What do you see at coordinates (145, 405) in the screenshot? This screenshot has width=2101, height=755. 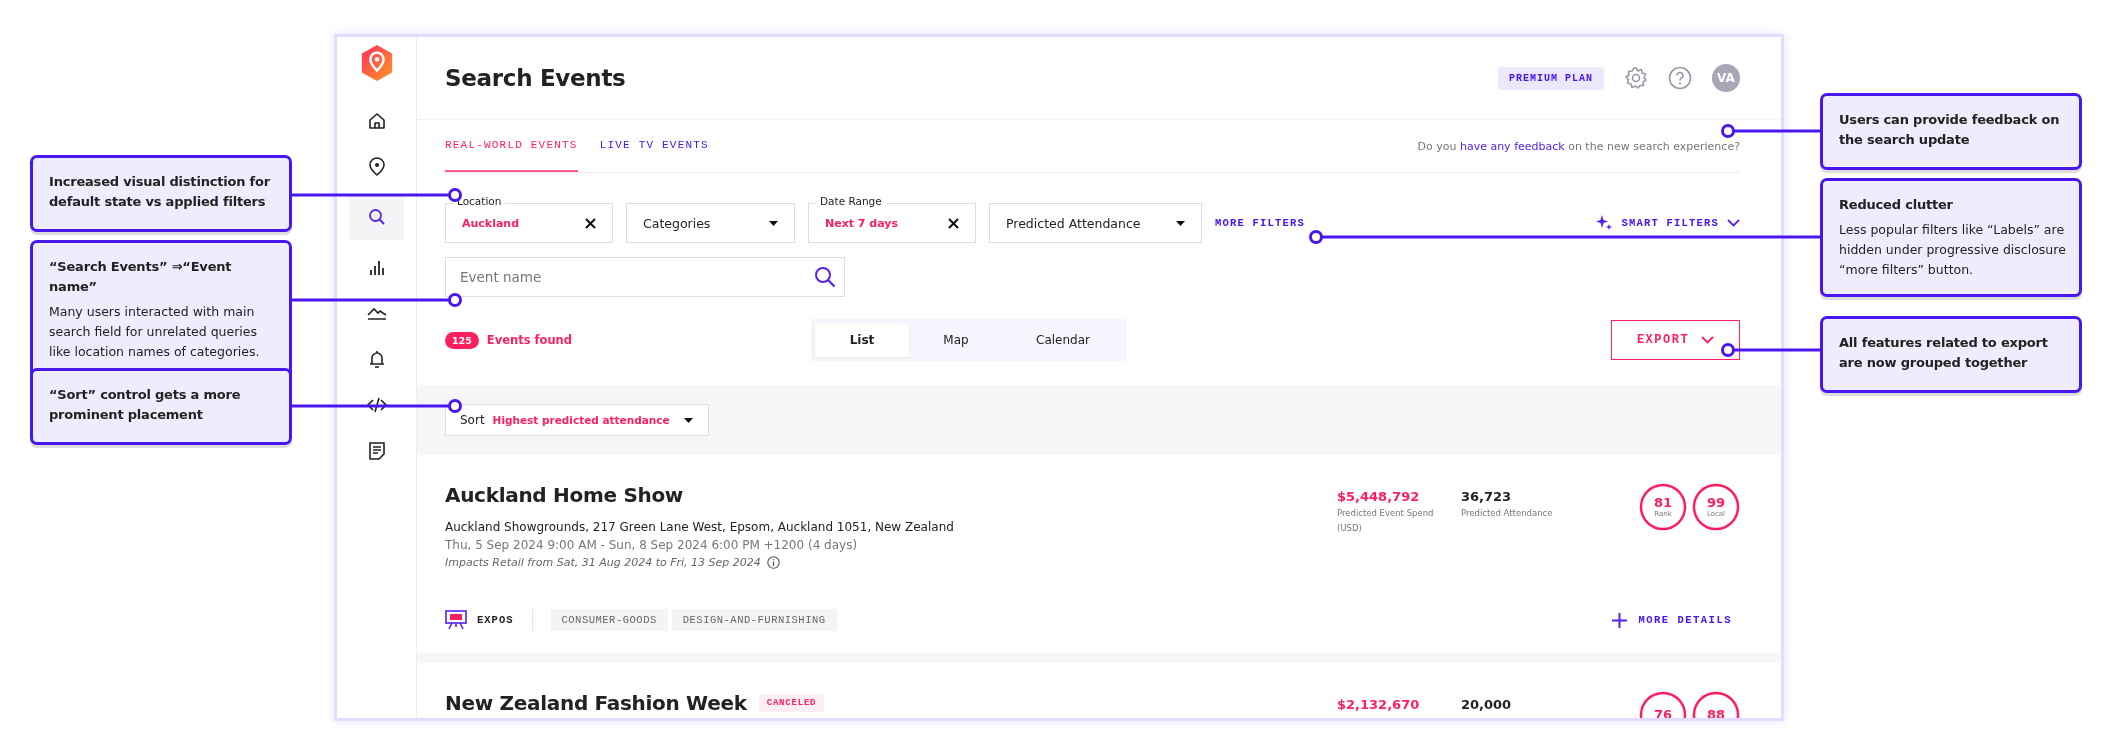 I see `annotation-title: “Sort” control gets a more prominent placement` at bounding box center [145, 405].